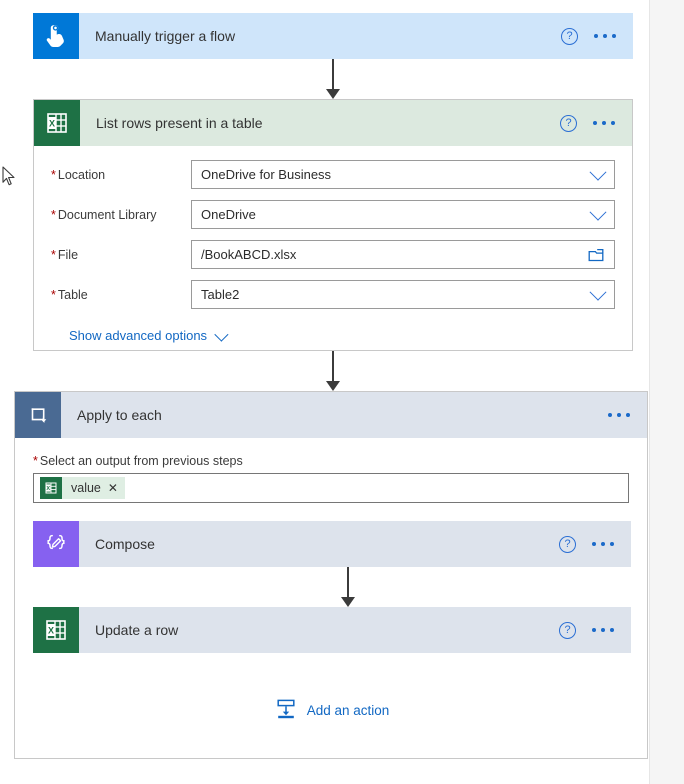  Describe the element at coordinates (137, 630) in the screenshot. I see `step-title: Update a row` at that location.